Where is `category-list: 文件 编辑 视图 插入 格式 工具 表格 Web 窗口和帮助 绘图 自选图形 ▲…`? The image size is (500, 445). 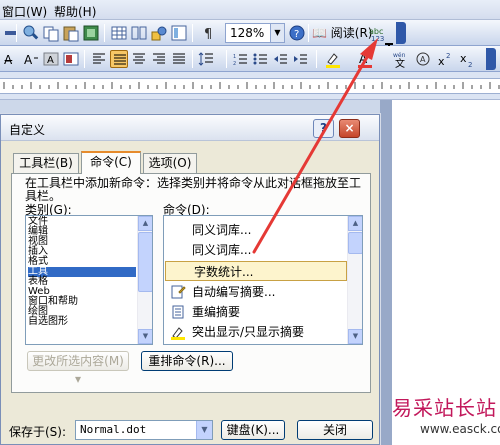
category-list: 文件 编辑 视图 插入 格式 工具 表格 Web 窗口和帮助 绘图 自选图形 ▲… is located at coordinates (89, 280).